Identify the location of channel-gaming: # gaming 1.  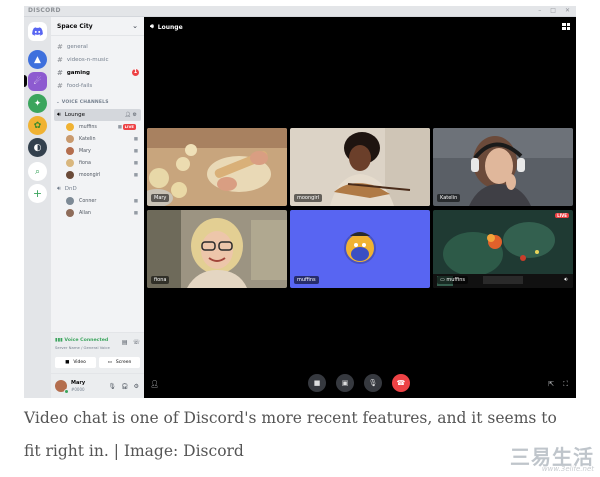
(97, 72).